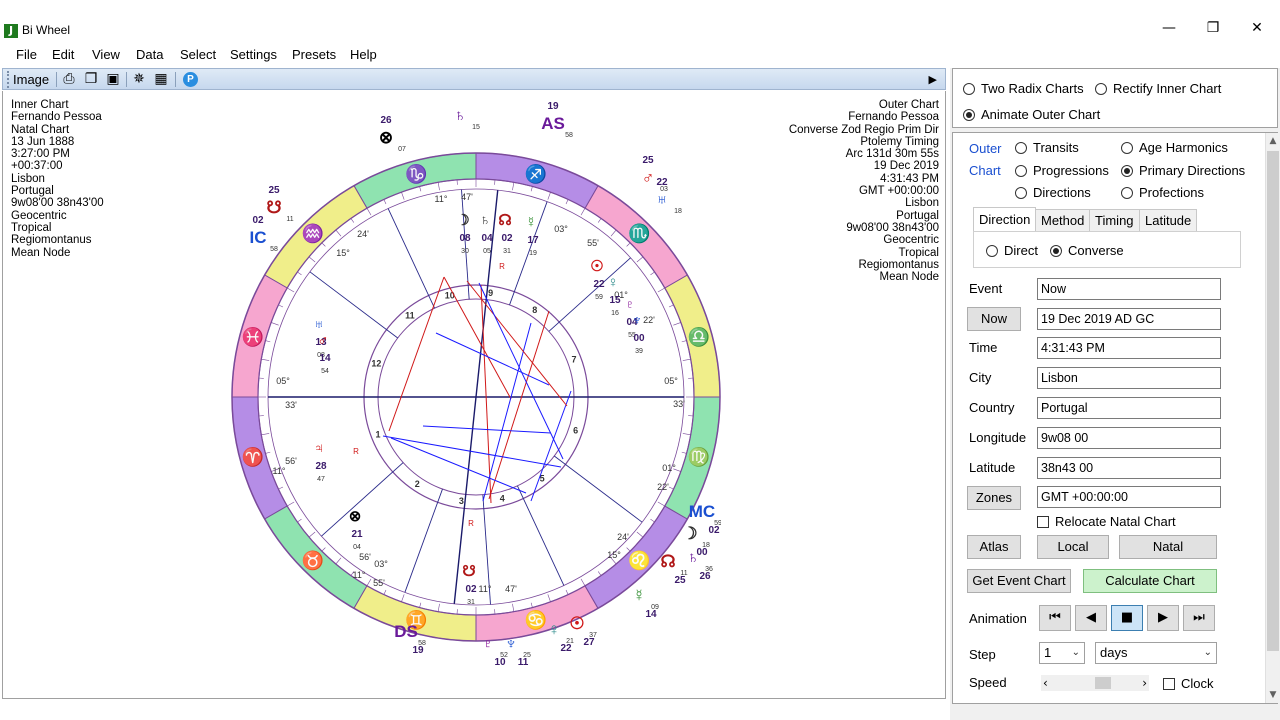 The image size is (1280, 720). Describe the element at coordinates (1063, 220) in the screenshot. I see `tab-method: Method` at that location.